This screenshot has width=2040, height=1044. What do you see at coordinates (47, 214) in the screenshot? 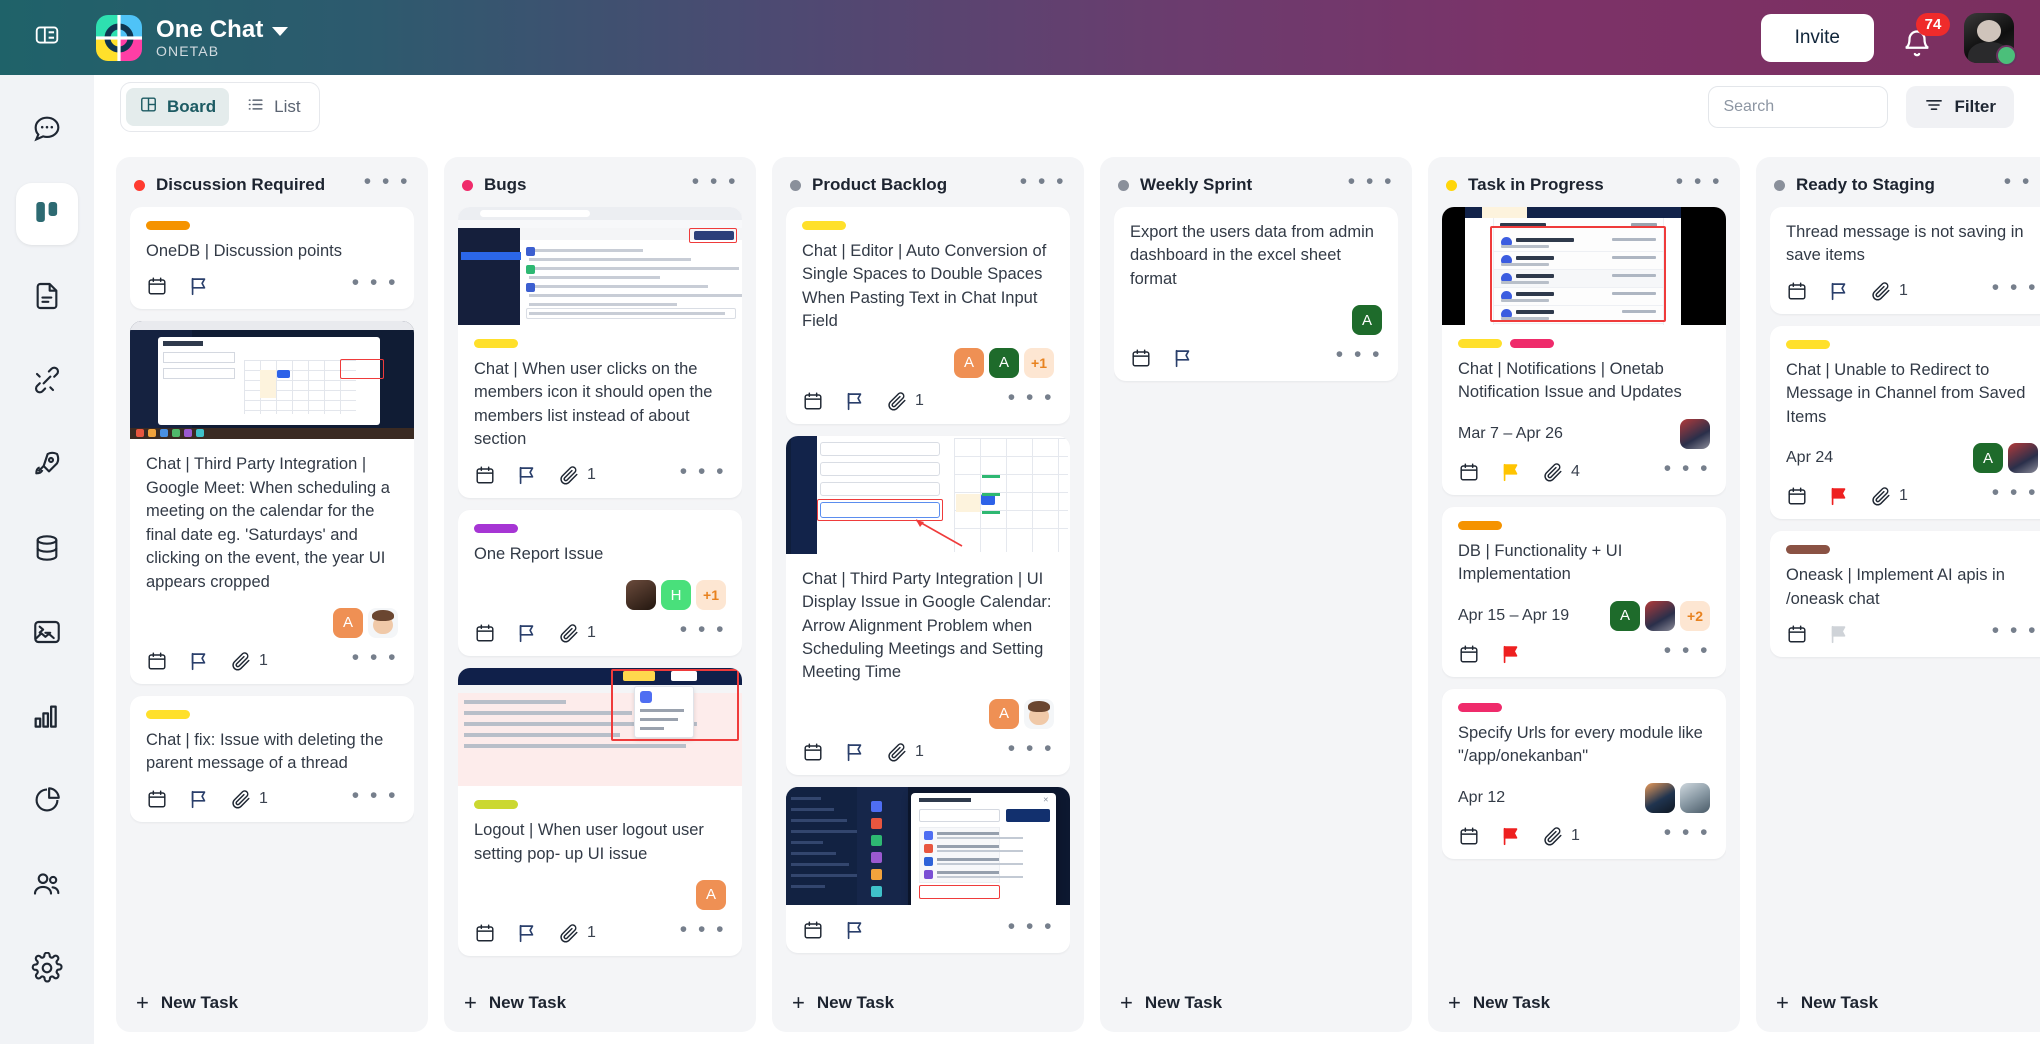
I see `sidebar-item-board` at bounding box center [47, 214].